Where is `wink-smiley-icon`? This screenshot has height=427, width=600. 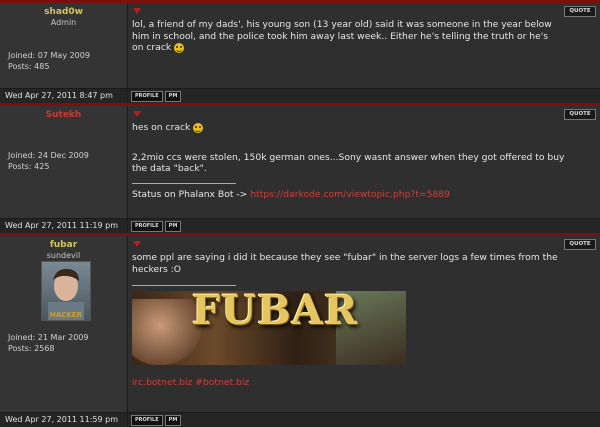
wink-smiley-icon is located at coordinates (198, 127).